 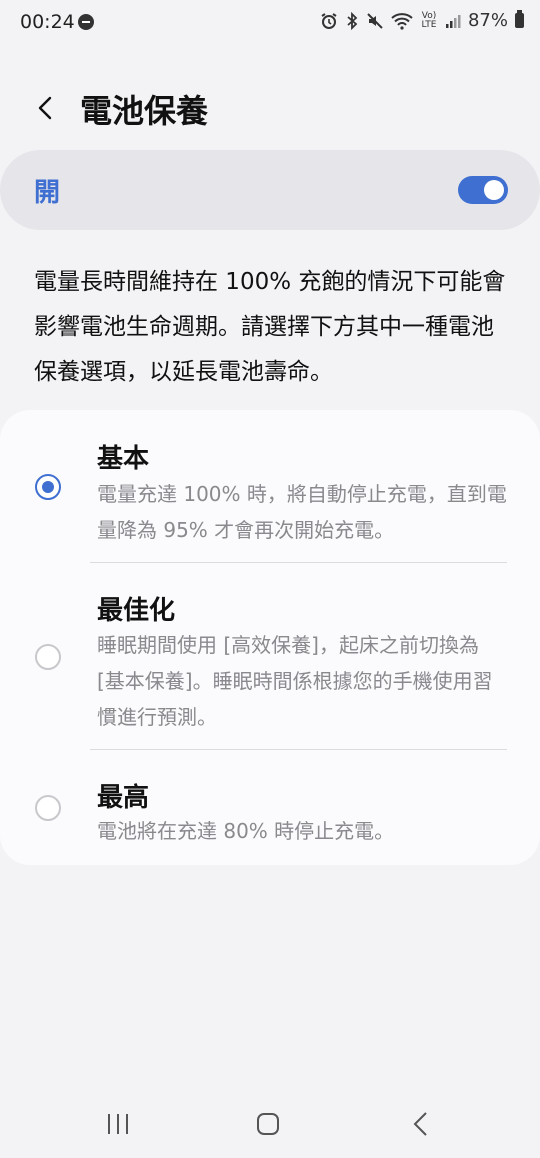 What do you see at coordinates (487, 20) in the screenshot?
I see `battery-percent: 87%` at bounding box center [487, 20].